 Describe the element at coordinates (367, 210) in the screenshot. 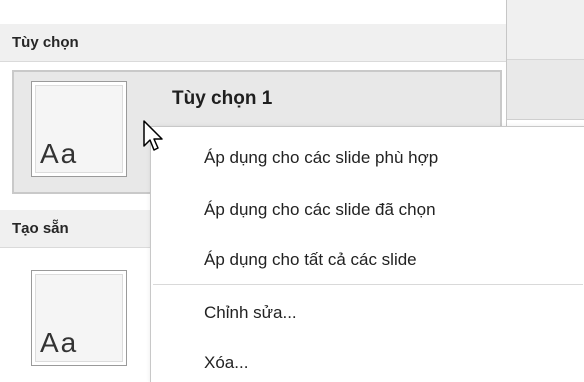

I see `menu-item-apply-selected: Áp dụng cho các slide đã chọn` at that location.